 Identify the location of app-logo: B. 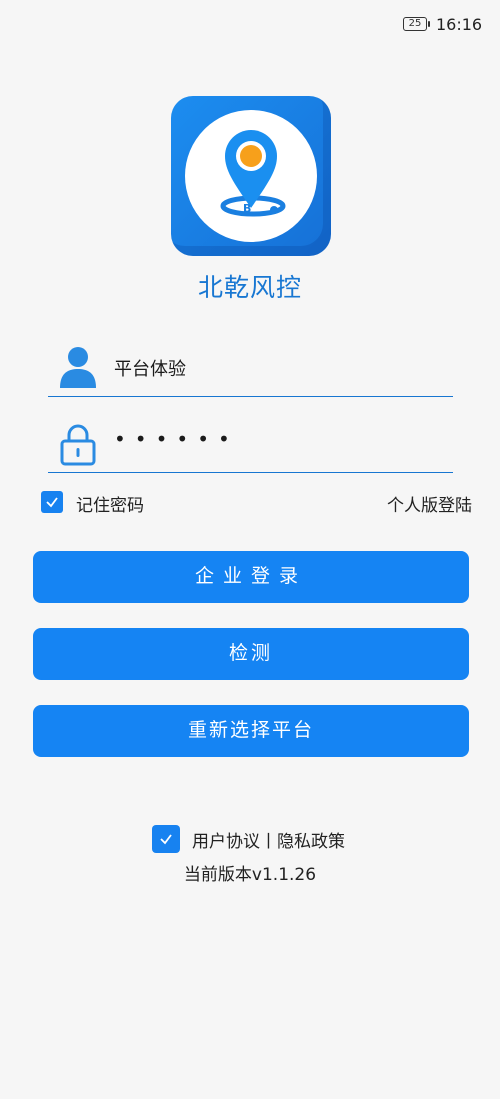
(251, 176).